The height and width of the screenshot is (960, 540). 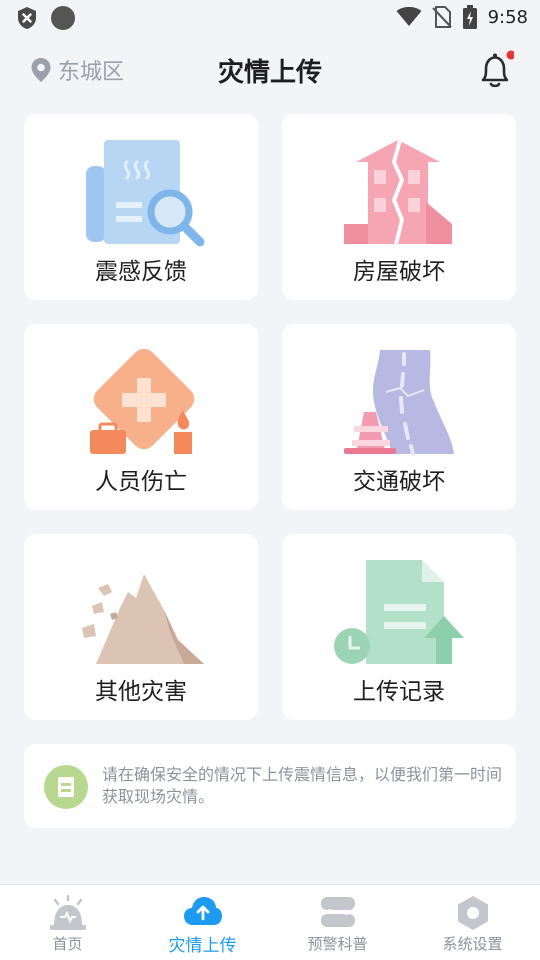 What do you see at coordinates (202, 911) in the screenshot?
I see `cloud-upload-icon` at bounding box center [202, 911].